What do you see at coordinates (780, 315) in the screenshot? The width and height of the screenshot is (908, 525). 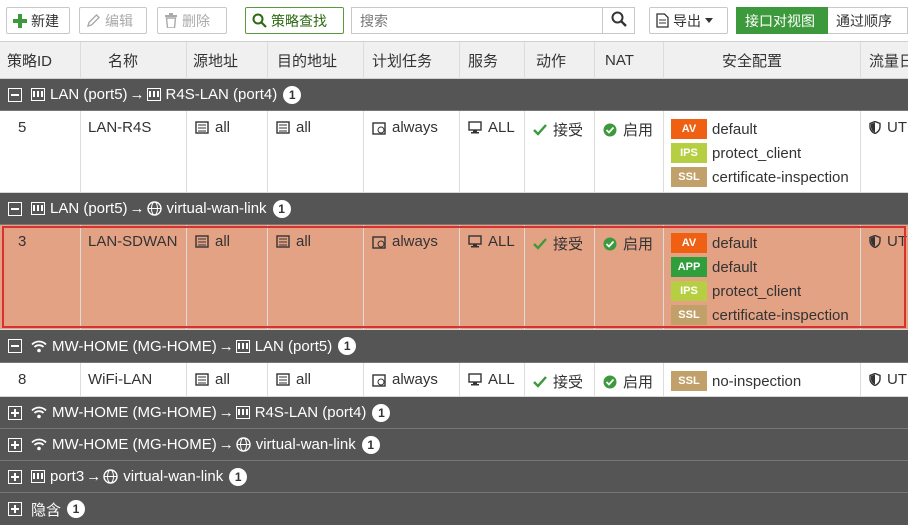 I see `security-profile-value: certificate-inspection` at bounding box center [780, 315].